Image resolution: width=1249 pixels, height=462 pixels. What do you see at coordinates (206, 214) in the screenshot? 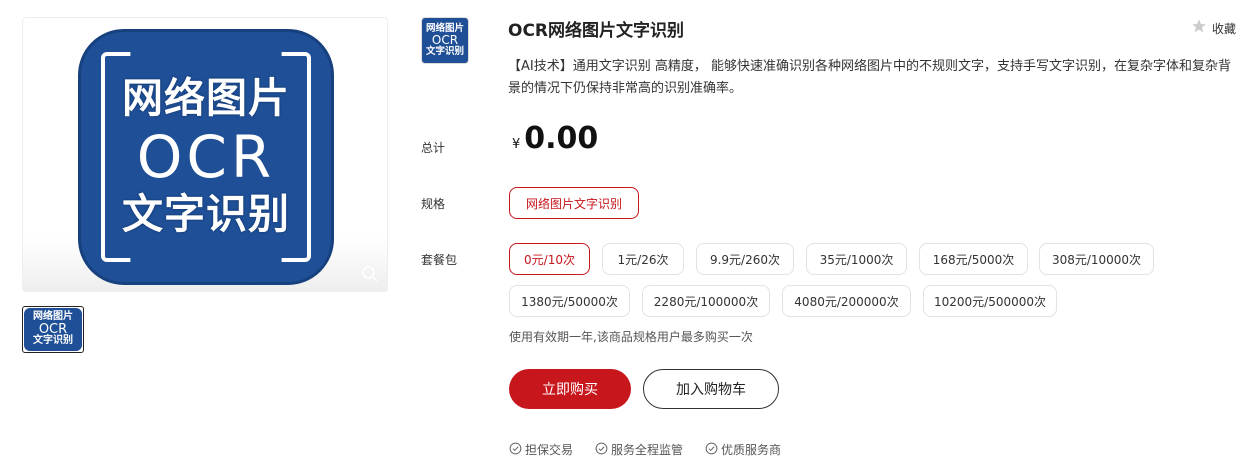
I see `icon-line-3: 文字识别` at bounding box center [206, 214].